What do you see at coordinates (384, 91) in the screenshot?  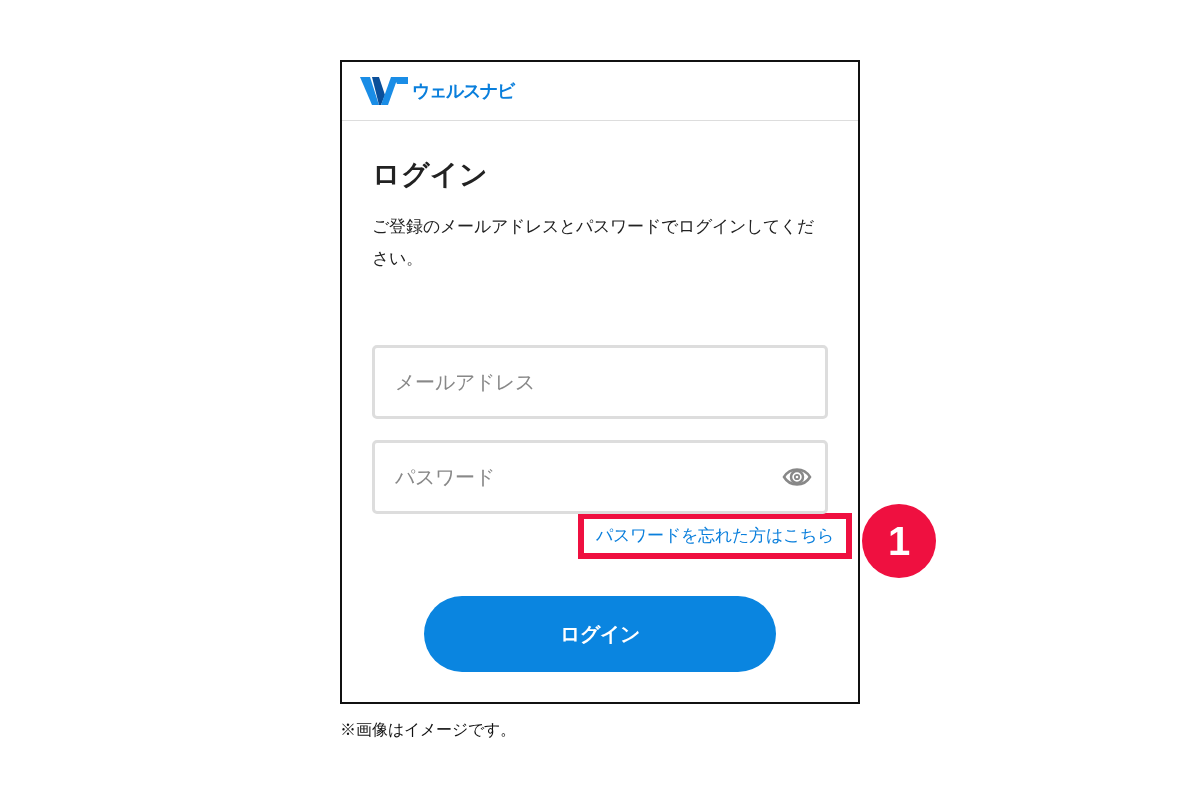 I see `logo-icon` at bounding box center [384, 91].